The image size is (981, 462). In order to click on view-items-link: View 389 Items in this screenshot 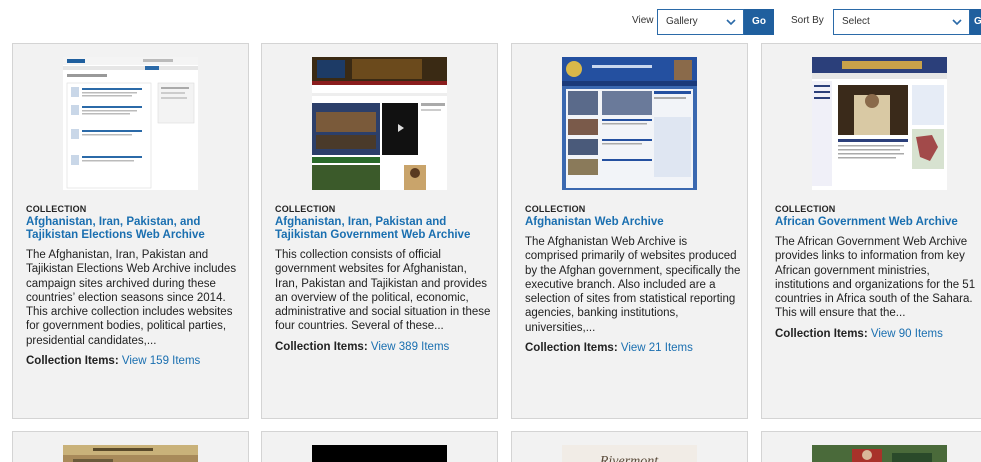, I will do `click(410, 347)`.